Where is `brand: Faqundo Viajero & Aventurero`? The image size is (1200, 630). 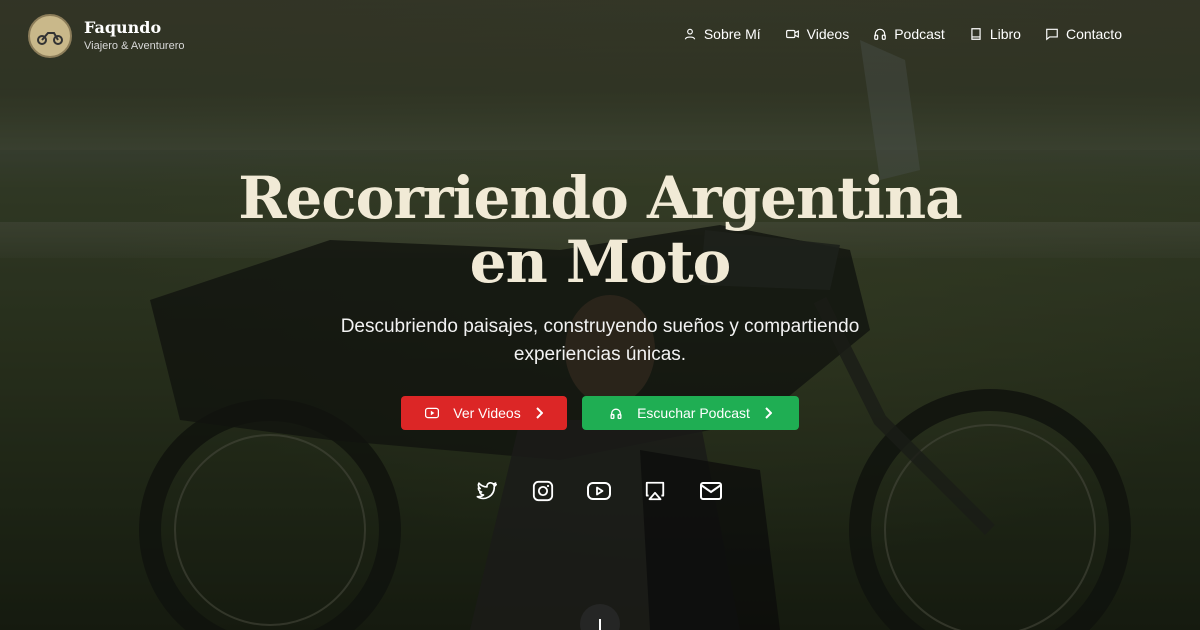
brand: Faqundo Viajero & Aventurero is located at coordinates (106, 36).